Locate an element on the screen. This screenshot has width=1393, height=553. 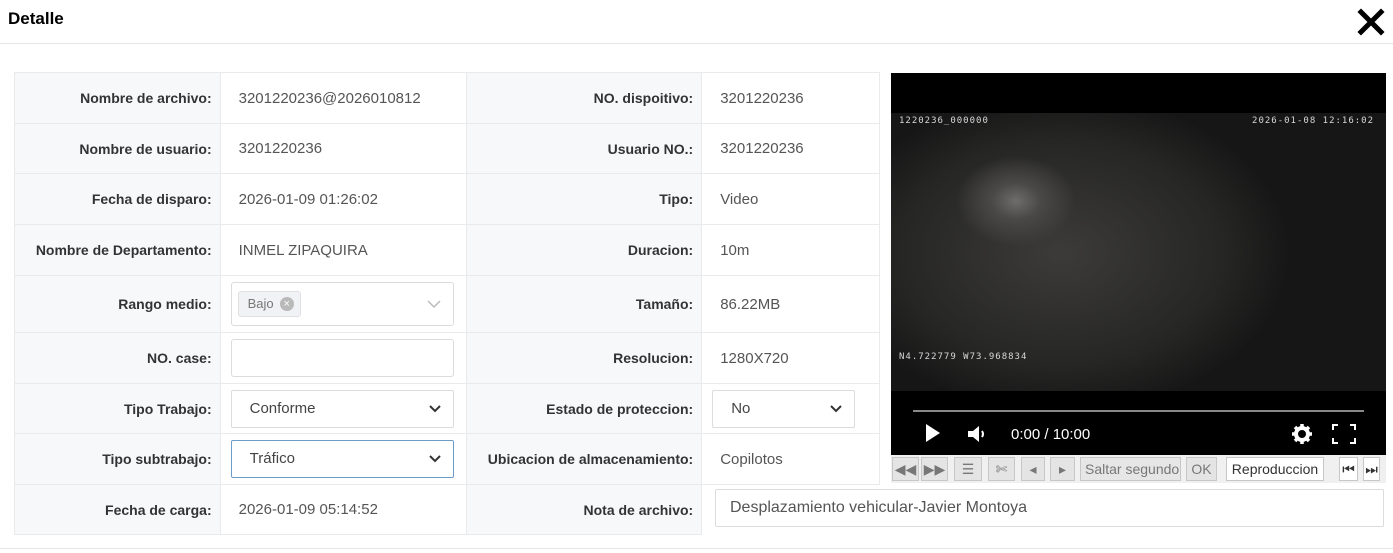
value-resolucion: 1280X720 is located at coordinates (790, 358).